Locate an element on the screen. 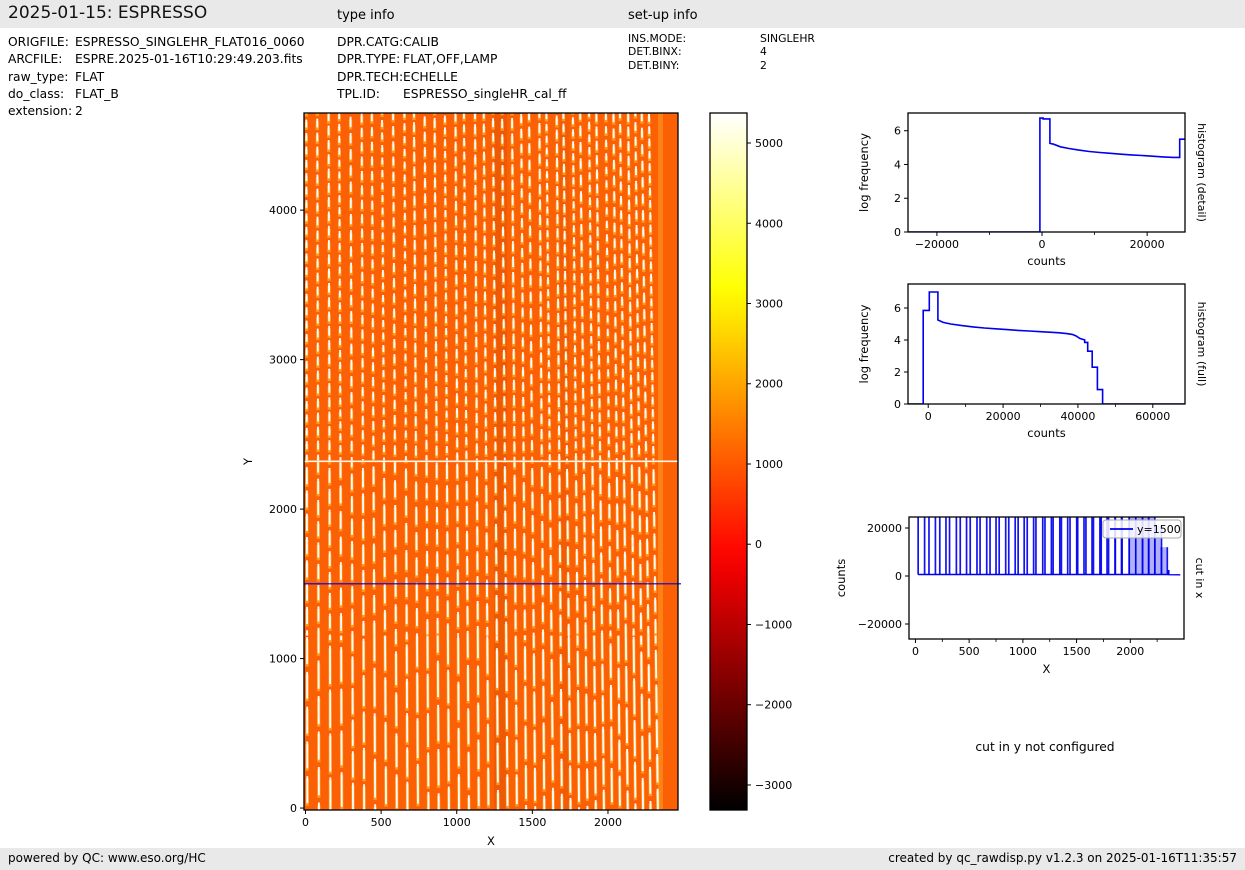 Image resolution: width=1245 pixels, height=870 pixels. svg-text: 60000 is located at coordinates (1152, 416).